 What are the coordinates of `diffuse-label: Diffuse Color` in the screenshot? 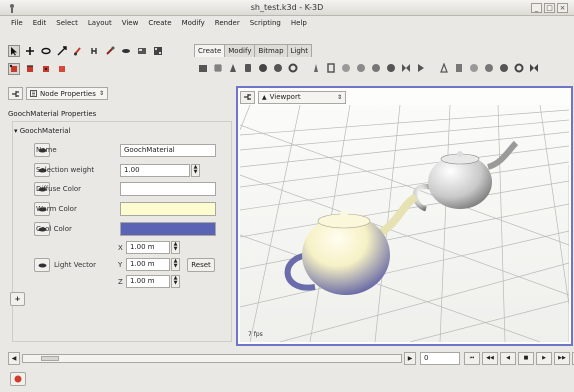 It's located at (59, 189).